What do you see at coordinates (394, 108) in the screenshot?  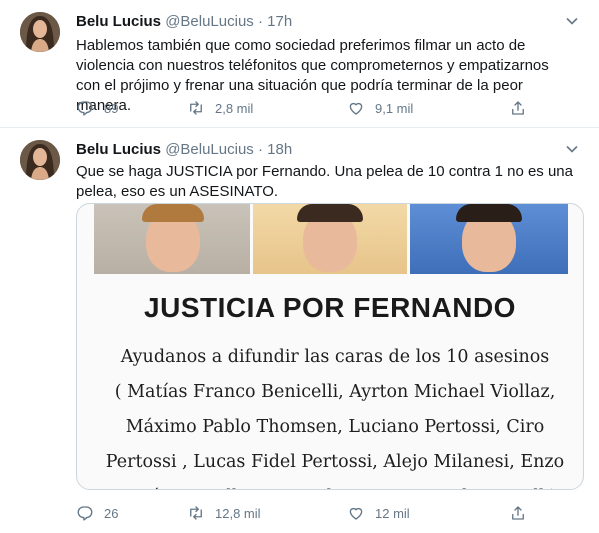 I see `like-count: 9,1 mil` at bounding box center [394, 108].